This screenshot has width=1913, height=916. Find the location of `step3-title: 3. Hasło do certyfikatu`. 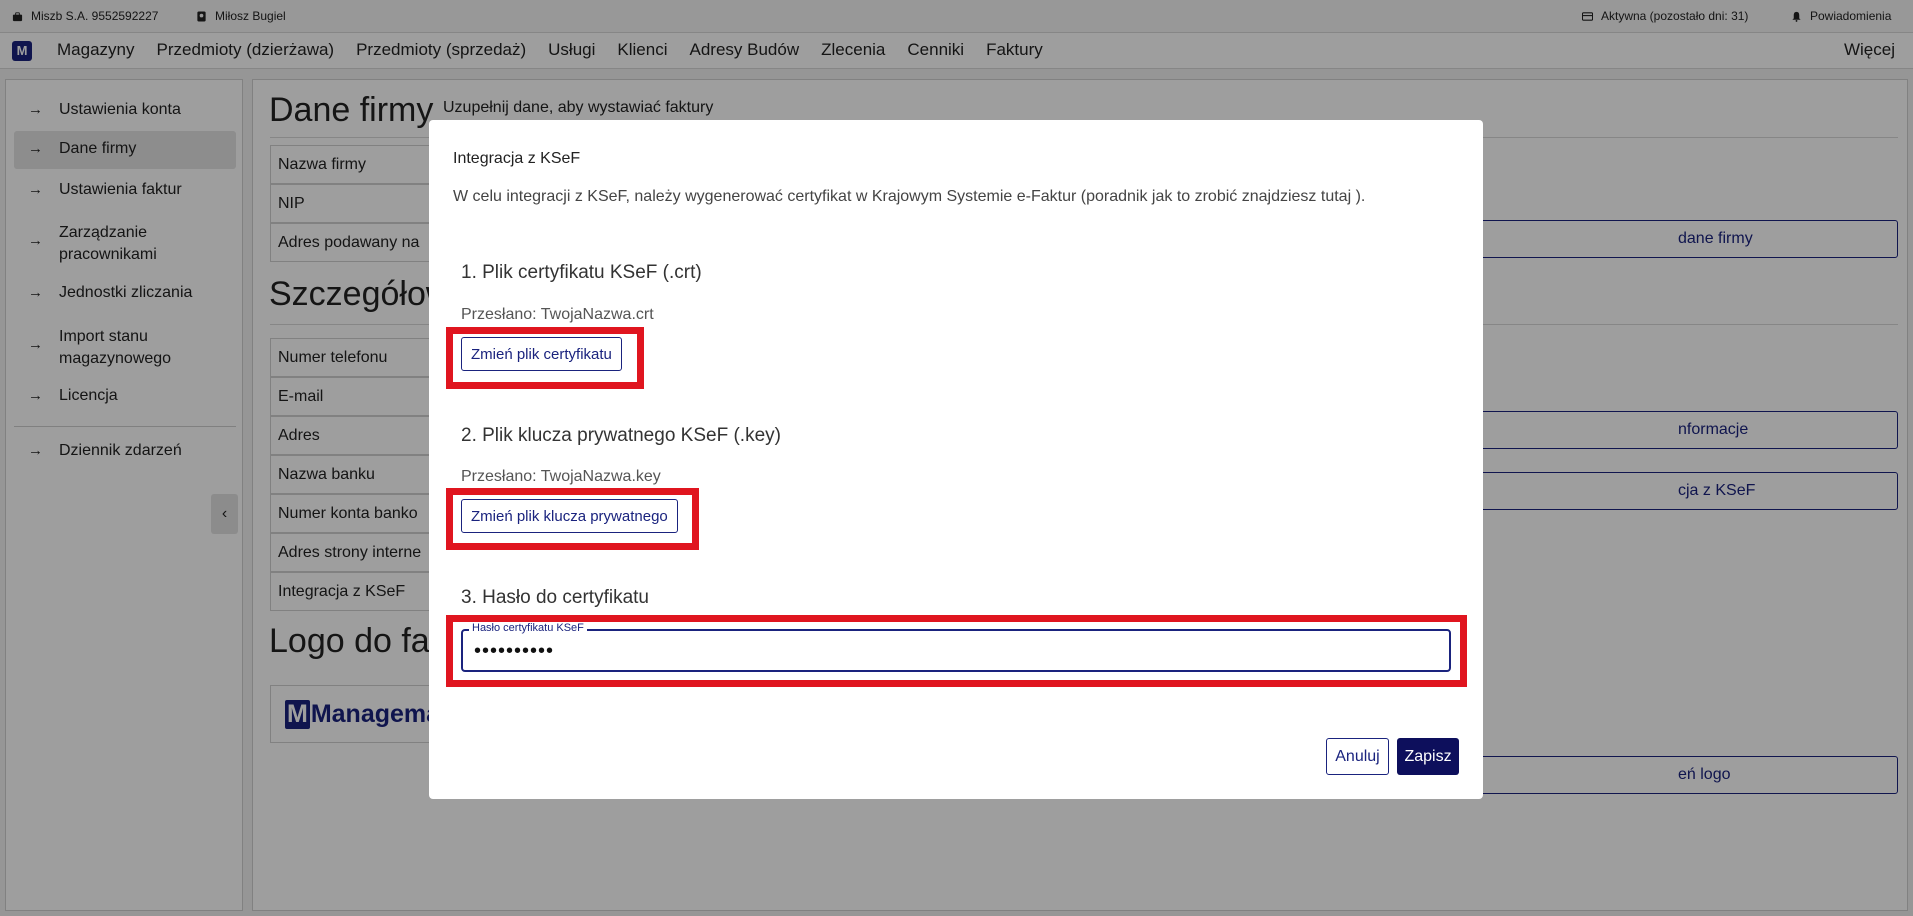

step3-title: 3. Hasło do certyfikatu is located at coordinates (555, 597).